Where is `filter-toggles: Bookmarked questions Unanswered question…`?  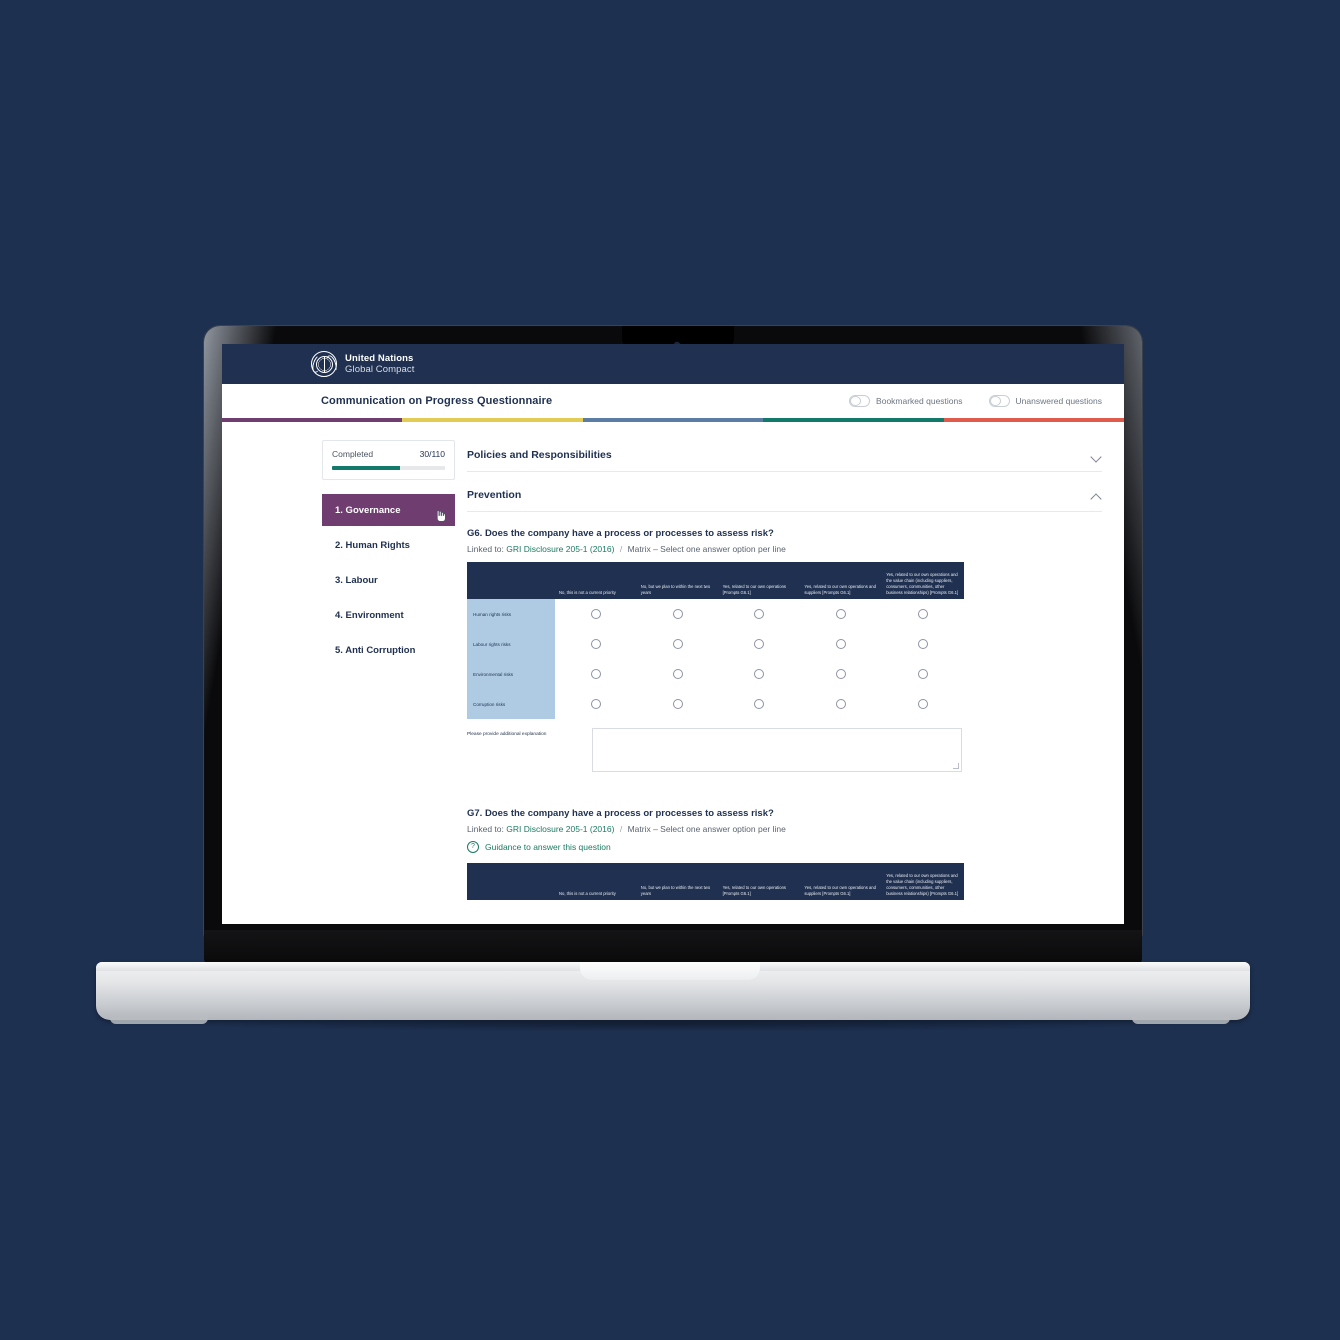
filter-toggles: Bookmarked questions Unanswered question… is located at coordinates (975, 401).